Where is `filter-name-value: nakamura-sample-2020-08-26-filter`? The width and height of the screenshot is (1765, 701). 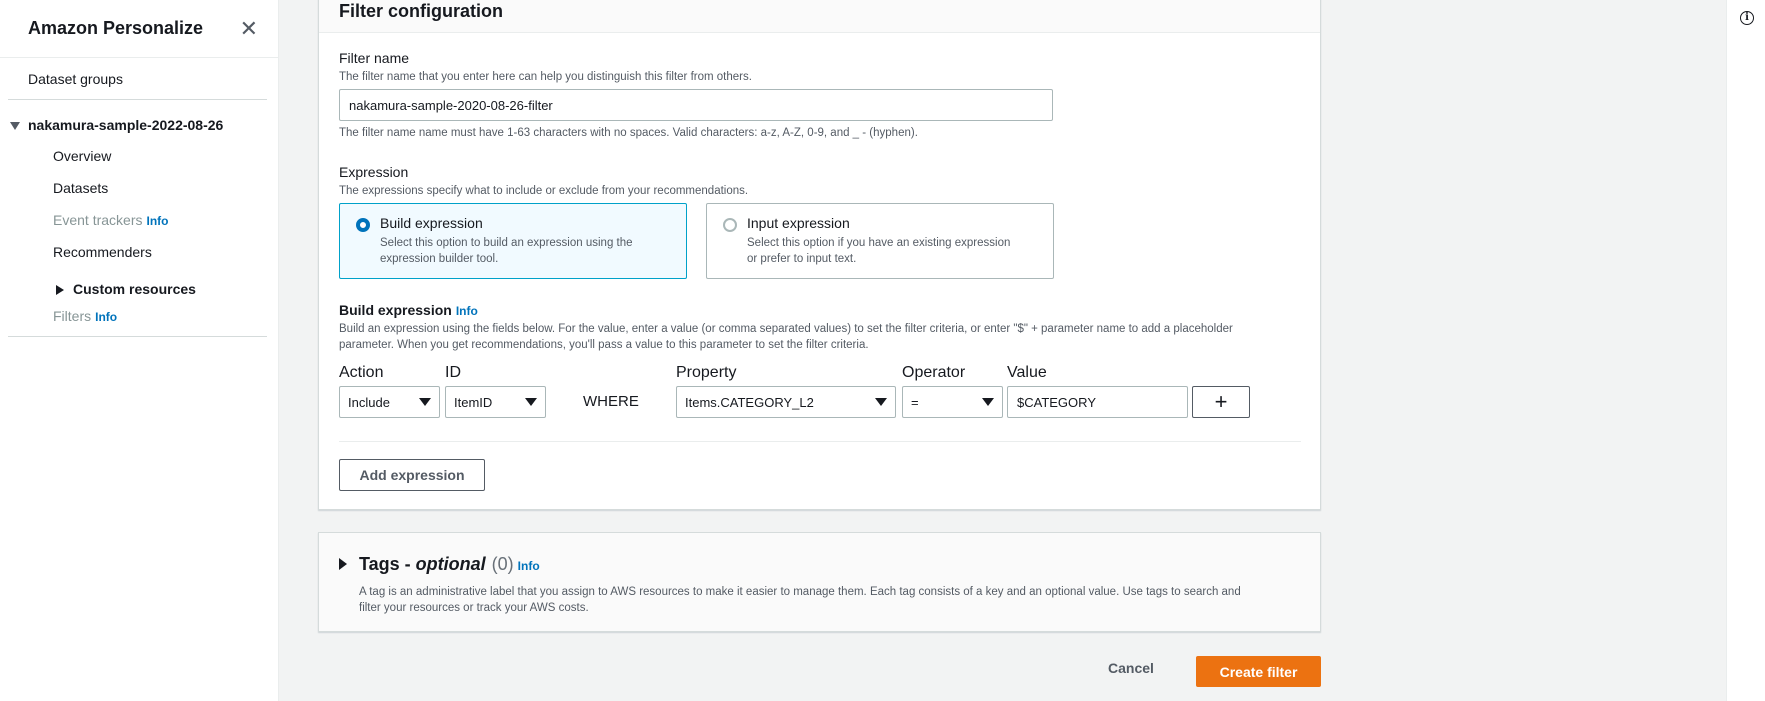 filter-name-value: nakamura-sample-2020-08-26-filter is located at coordinates (451, 105).